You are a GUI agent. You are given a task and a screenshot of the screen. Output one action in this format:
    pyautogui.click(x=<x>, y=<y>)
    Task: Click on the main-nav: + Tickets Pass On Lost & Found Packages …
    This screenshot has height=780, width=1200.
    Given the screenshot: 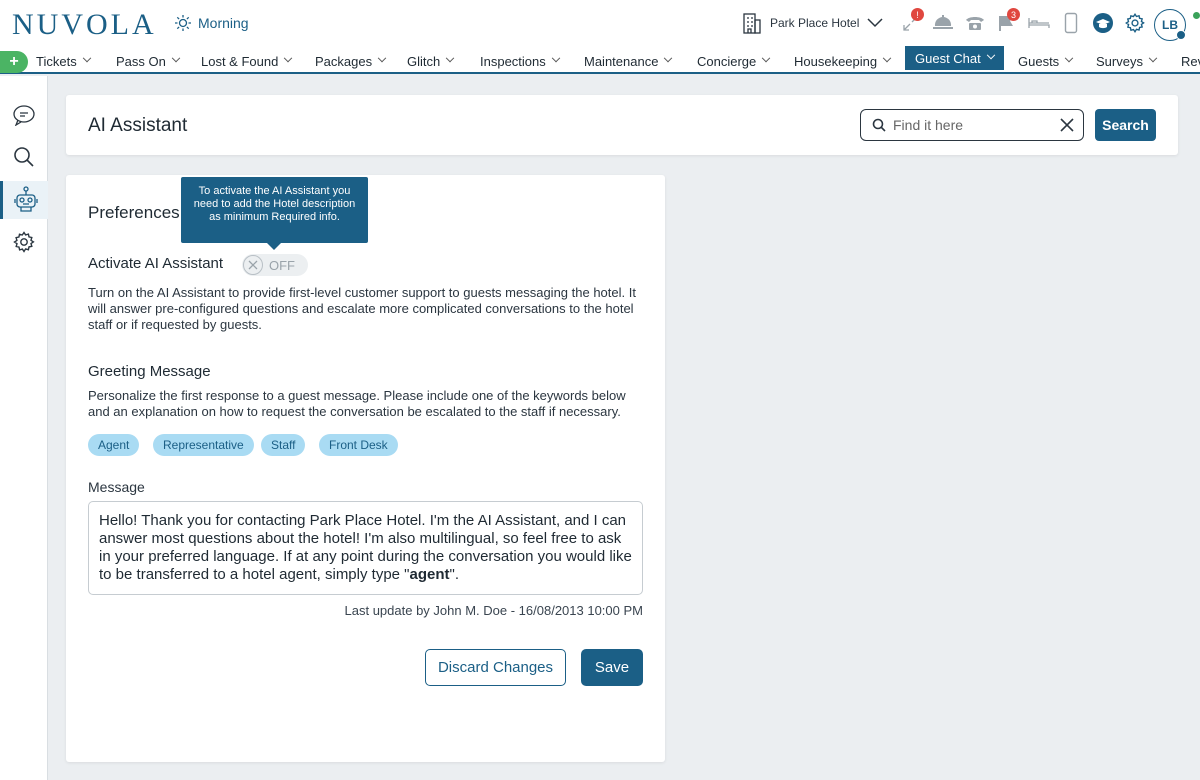 What is the action you would take?
    pyautogui.click(x=600, y=60)
    